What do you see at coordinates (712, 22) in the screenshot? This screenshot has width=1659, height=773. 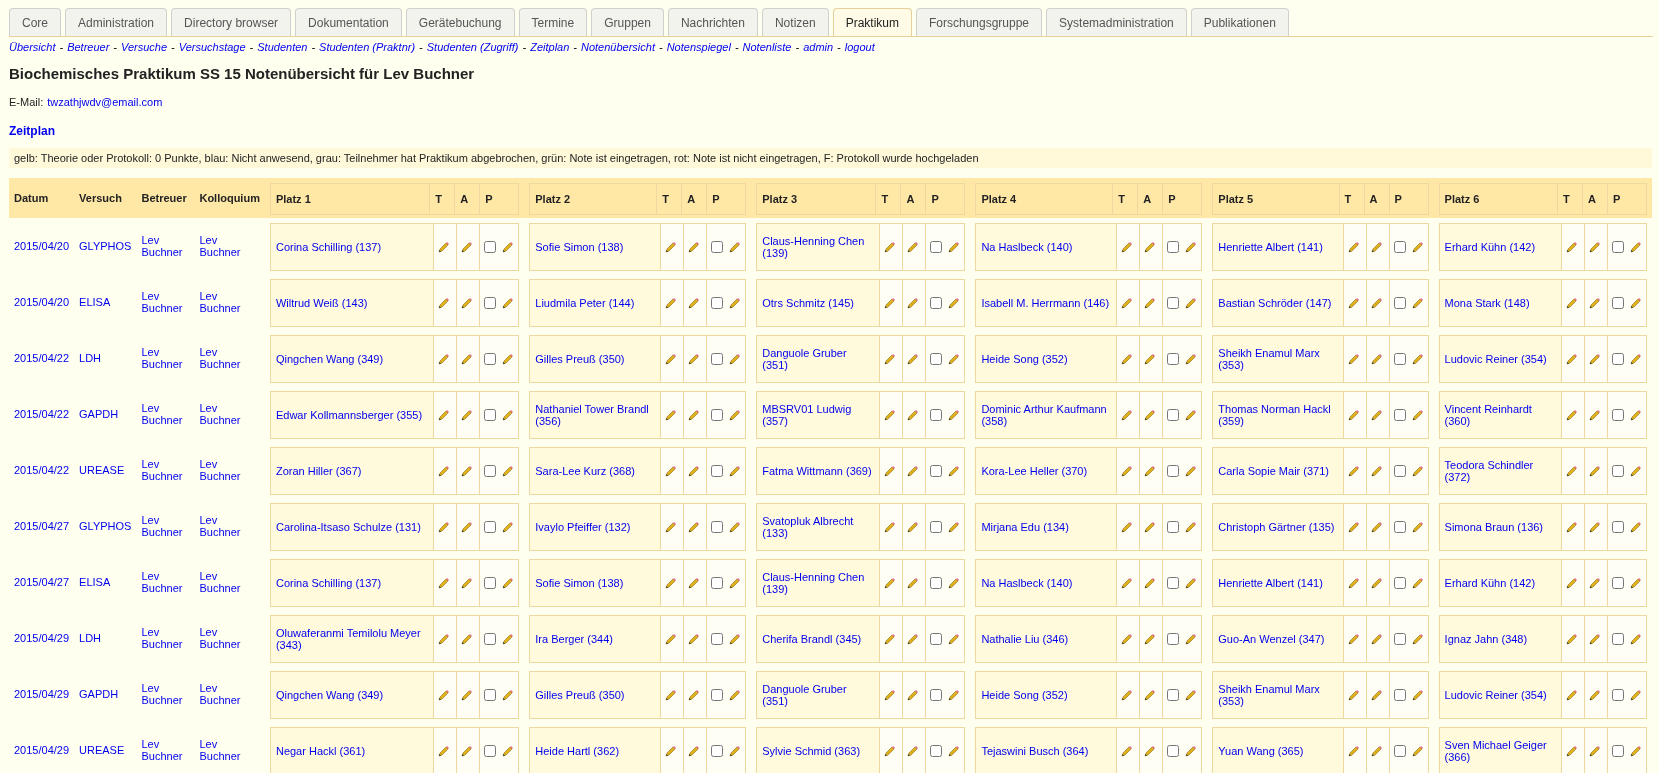 I see `tab: Nachrichten` at bounding box center [712, 22].